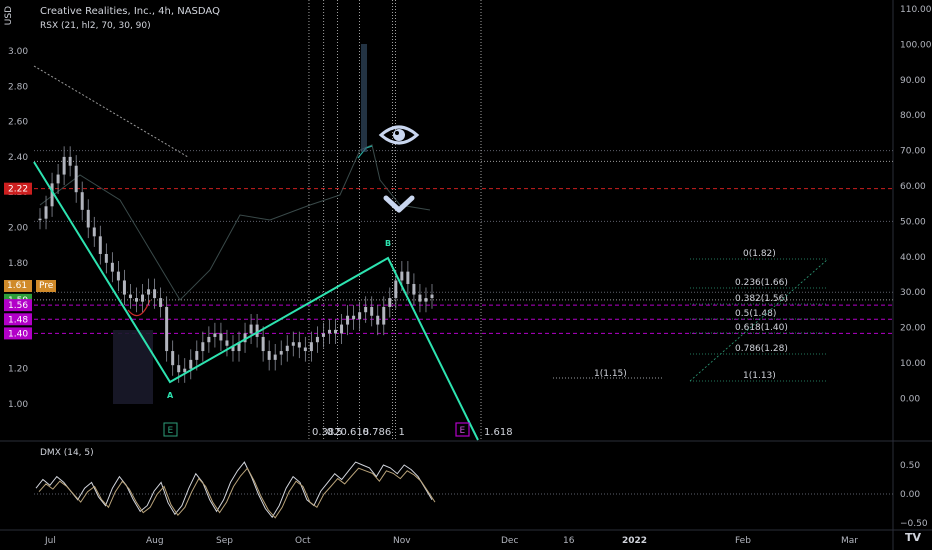 This screenshot has width=932, height=550. I want to click on fib-level-label: 0.382(1.56), so click(761, 299).